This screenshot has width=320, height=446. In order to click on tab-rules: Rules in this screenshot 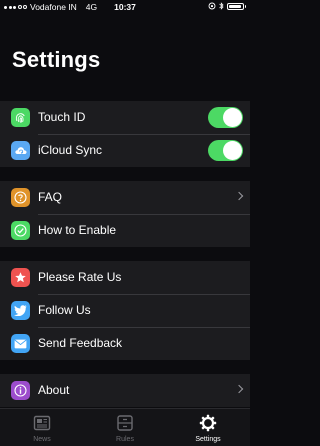, I will do `click(125, 427)`.